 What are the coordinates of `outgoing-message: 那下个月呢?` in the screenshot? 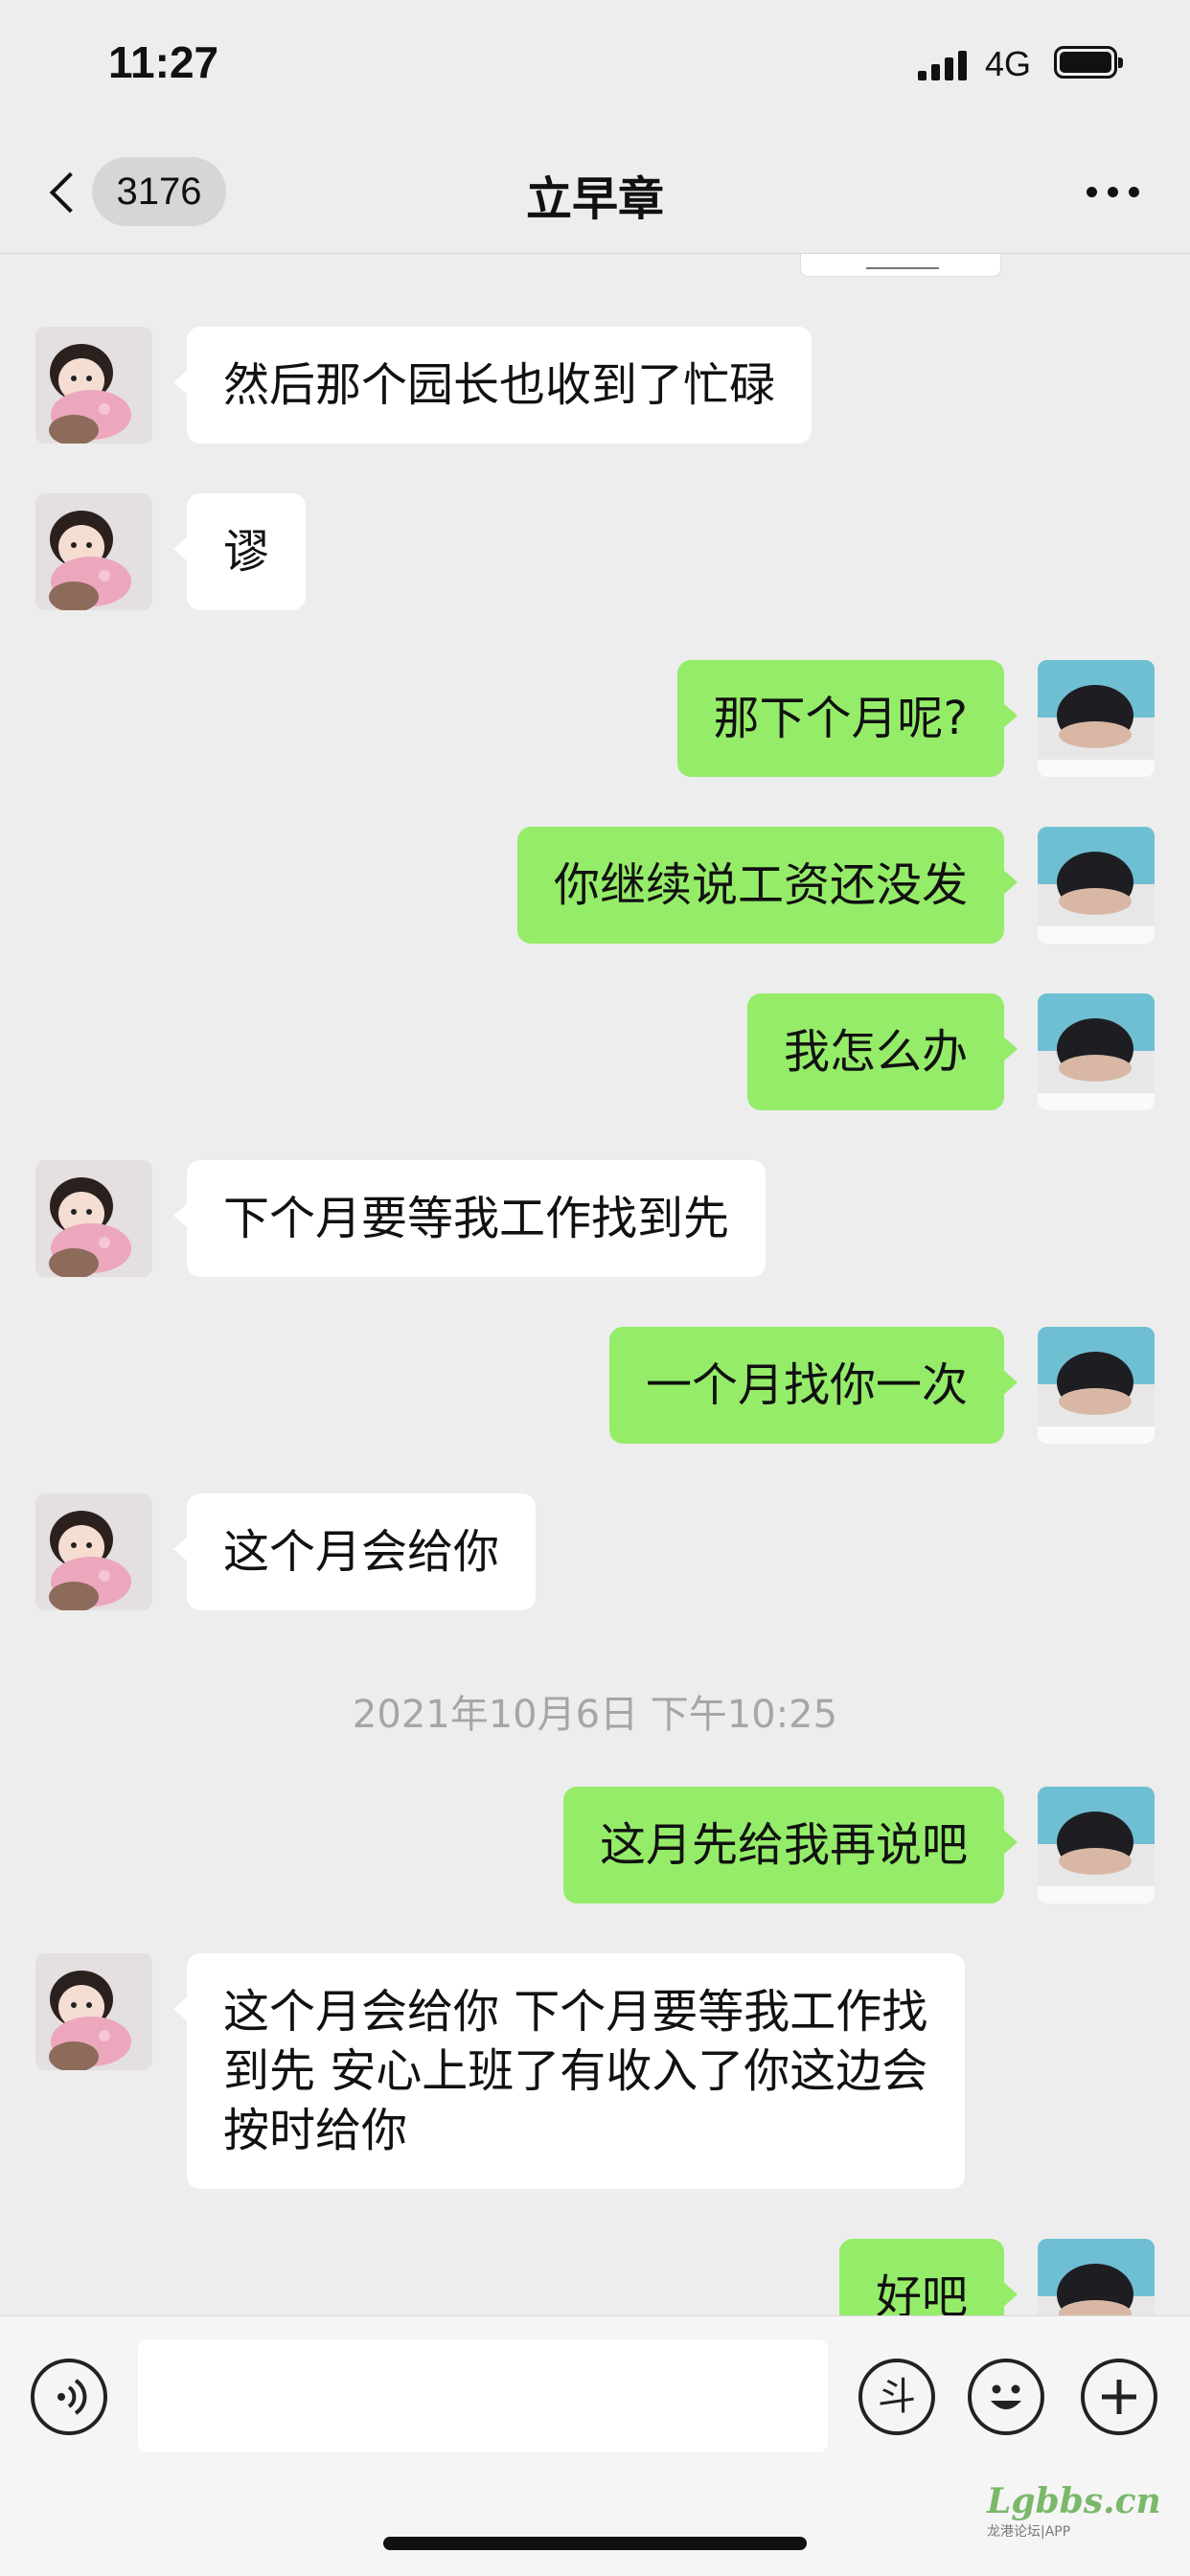 It's located at (847, 718).